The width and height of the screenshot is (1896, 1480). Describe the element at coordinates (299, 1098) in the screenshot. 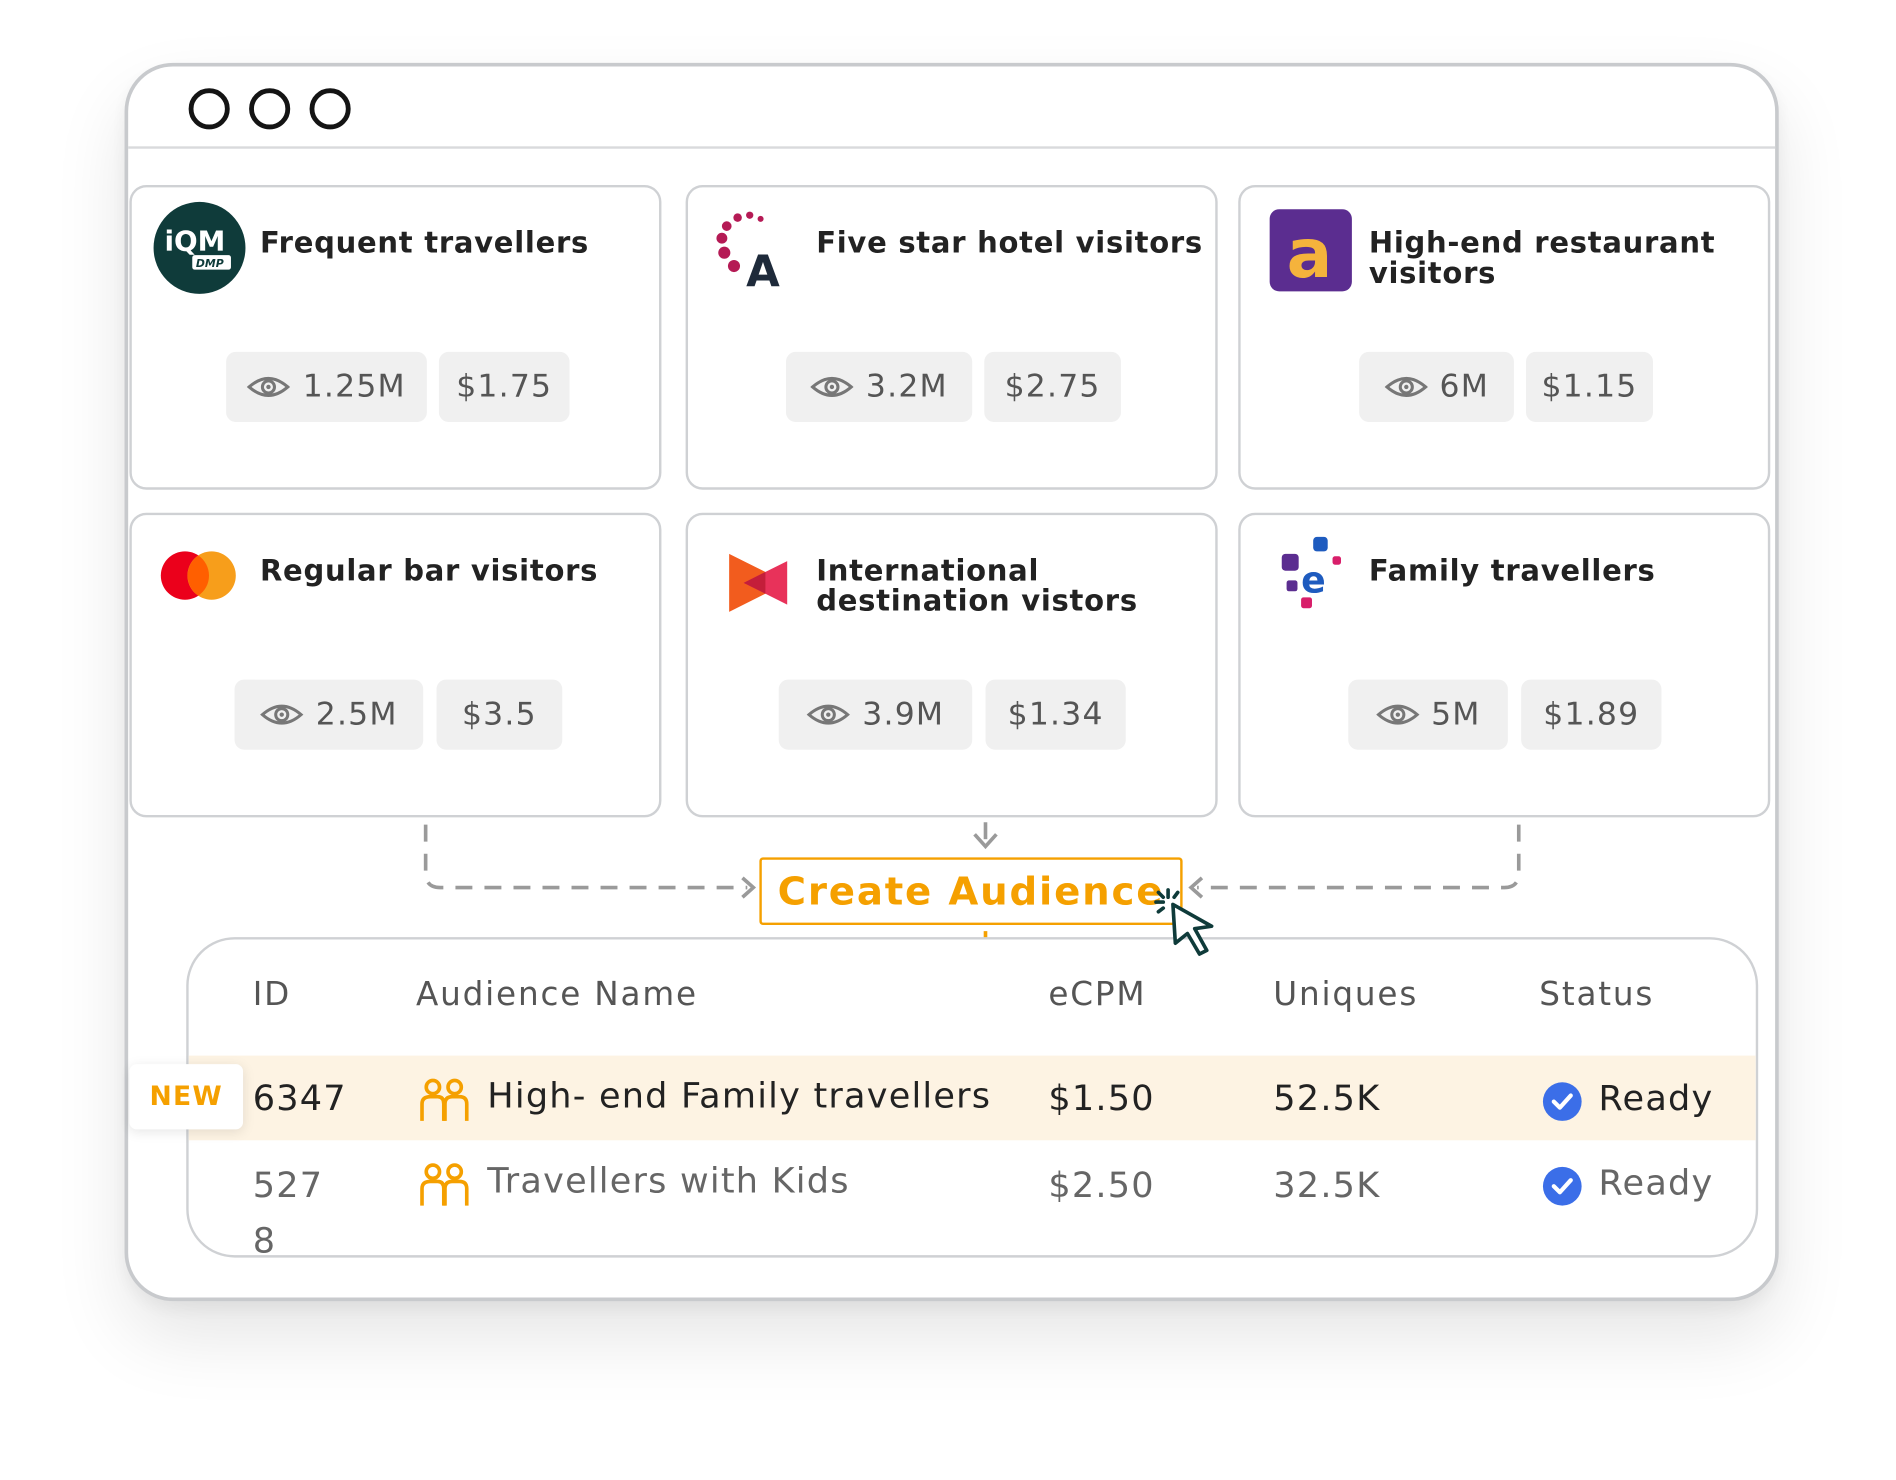

I see `row-id: 6347` at that location.